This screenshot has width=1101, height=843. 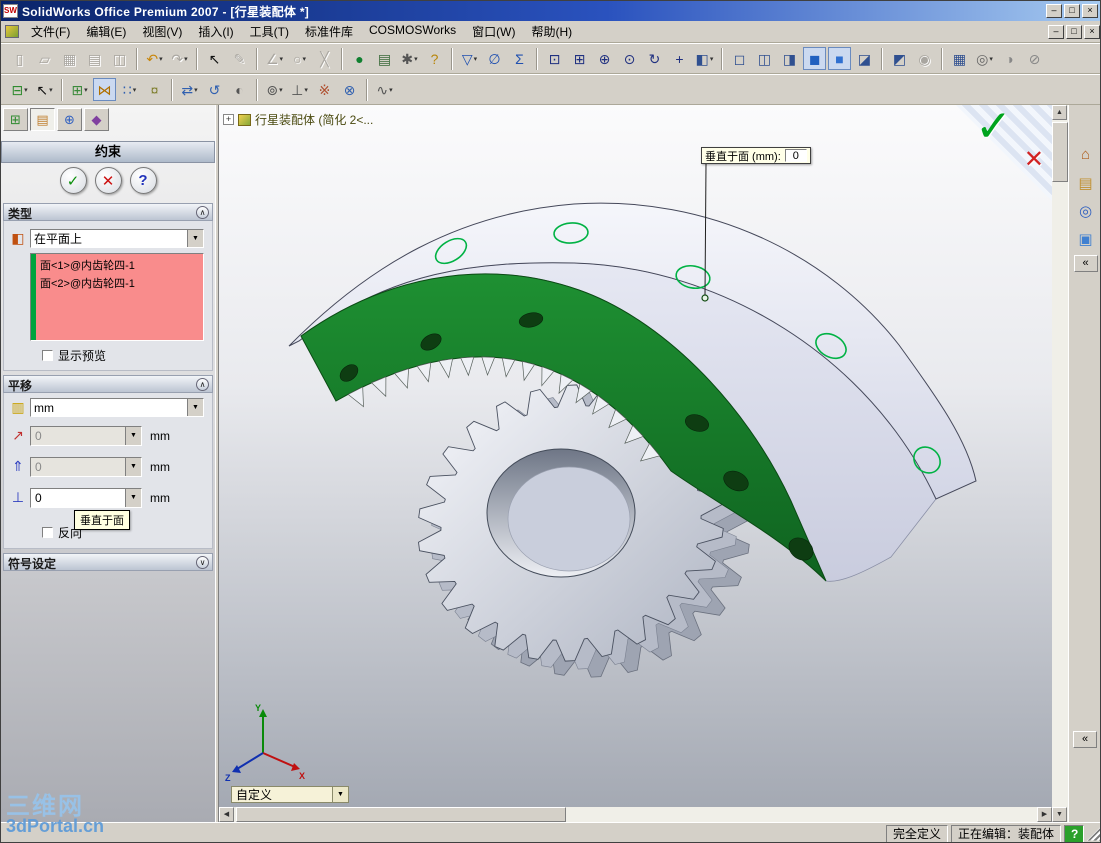 I want to click on show-hidden-components-button: ◐, so click(x=239, y=89).